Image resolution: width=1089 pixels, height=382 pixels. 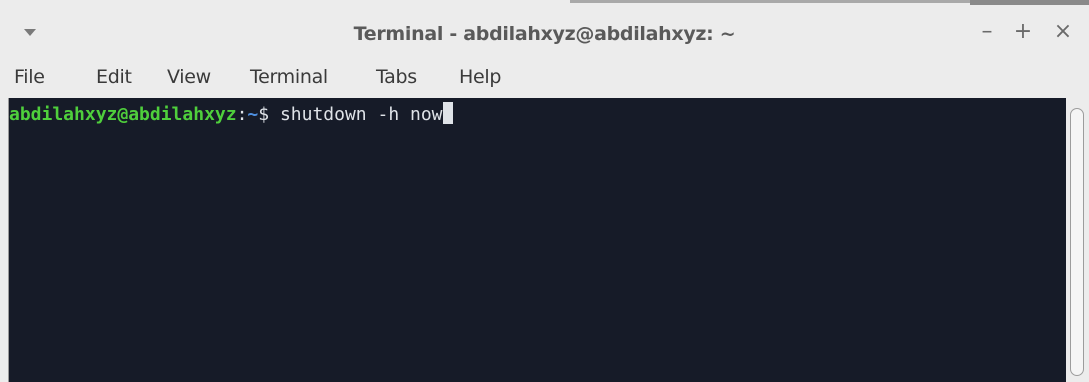 What do you see at coordinates (253, 114) in the screenshot?
I see `prompt-path: ~` at bounding box center [253, 114].